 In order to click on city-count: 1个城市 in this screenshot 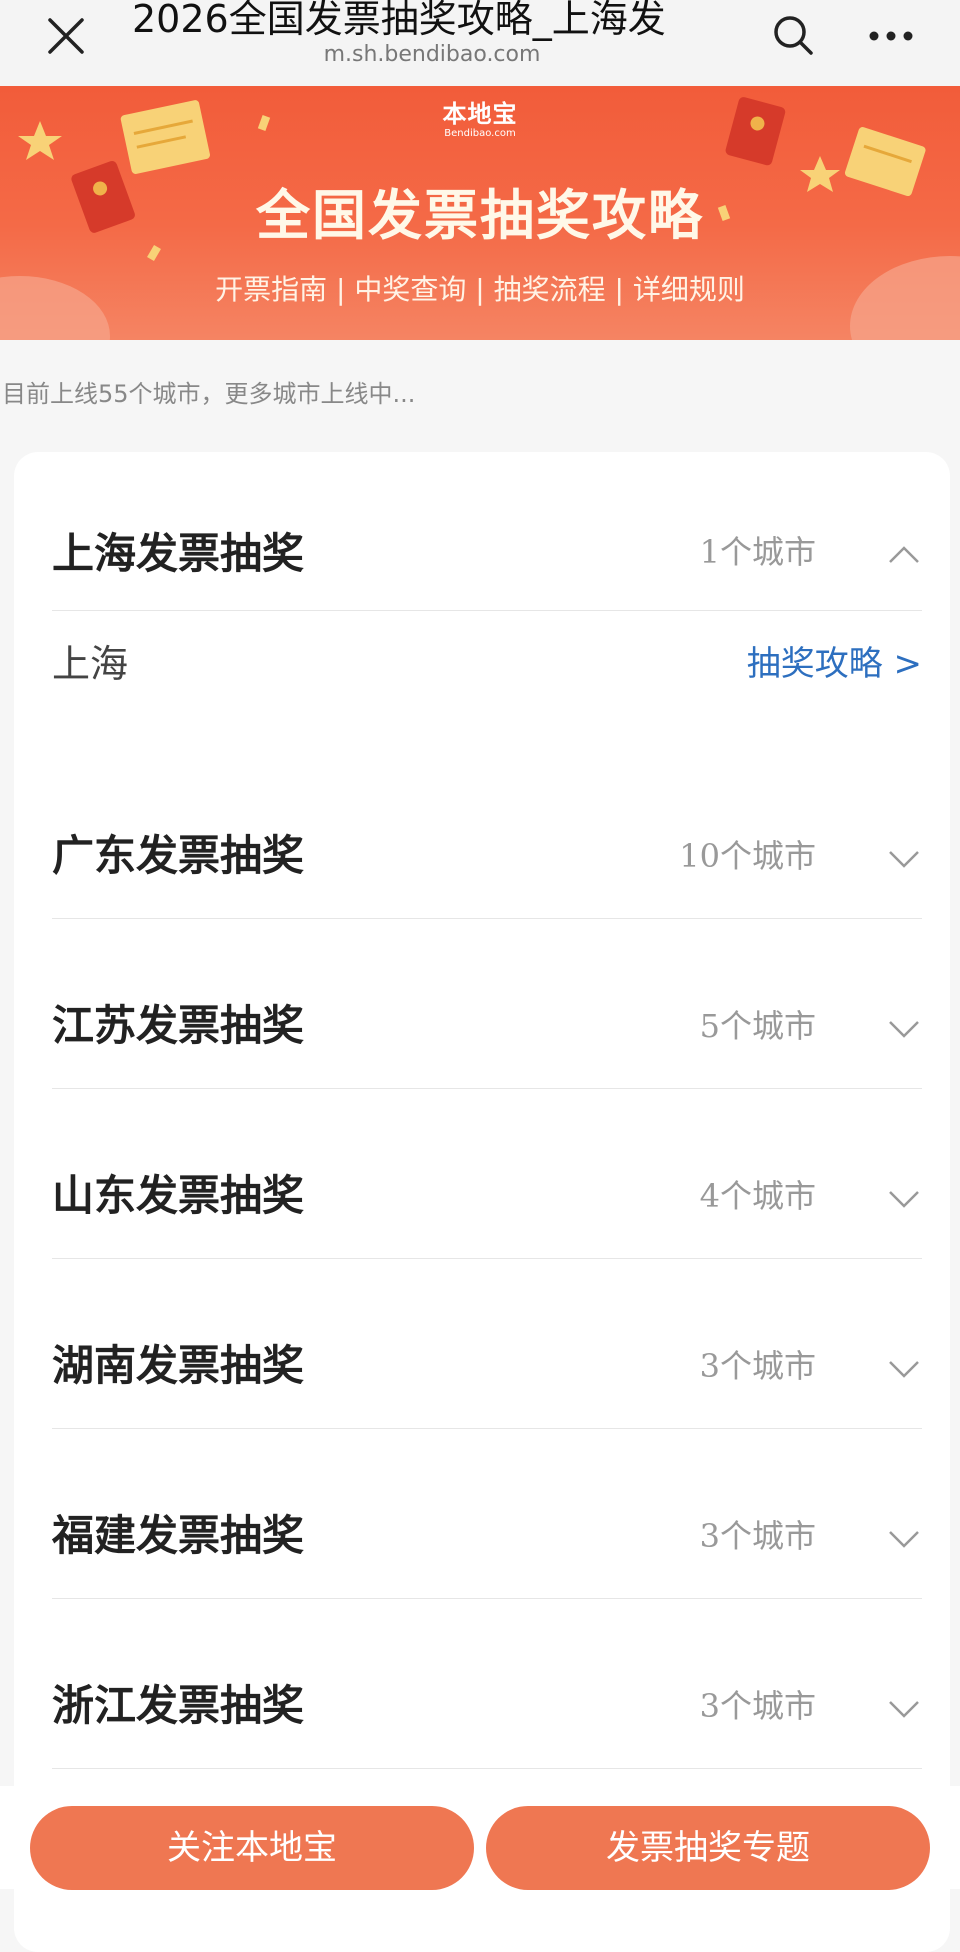, I will do `click(757, 552)`.